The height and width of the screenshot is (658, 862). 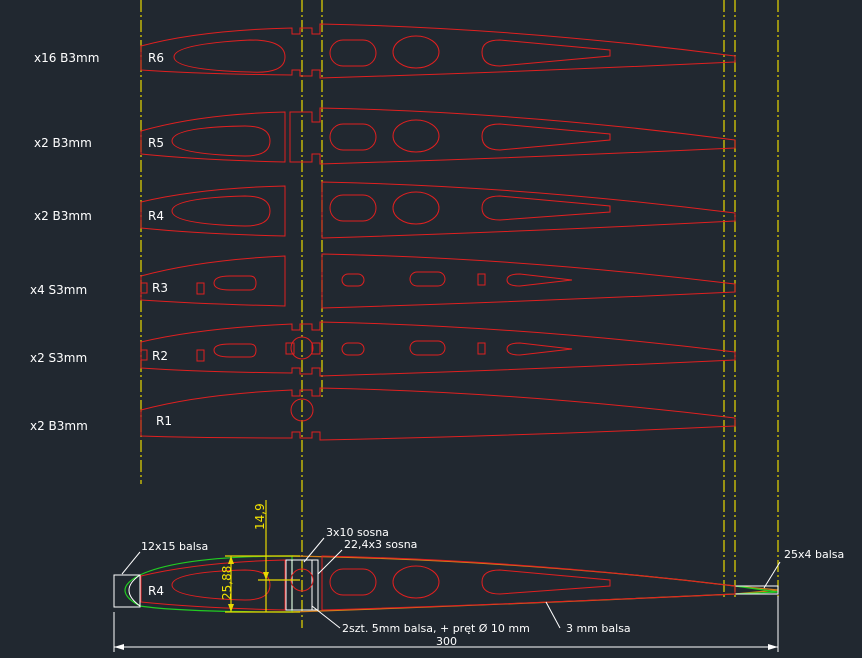 What do you see at coordinates (63, 216) in the screenshot?
I see `rib-qty-r4: x2 B3mm` at bounding box center [63, 216].